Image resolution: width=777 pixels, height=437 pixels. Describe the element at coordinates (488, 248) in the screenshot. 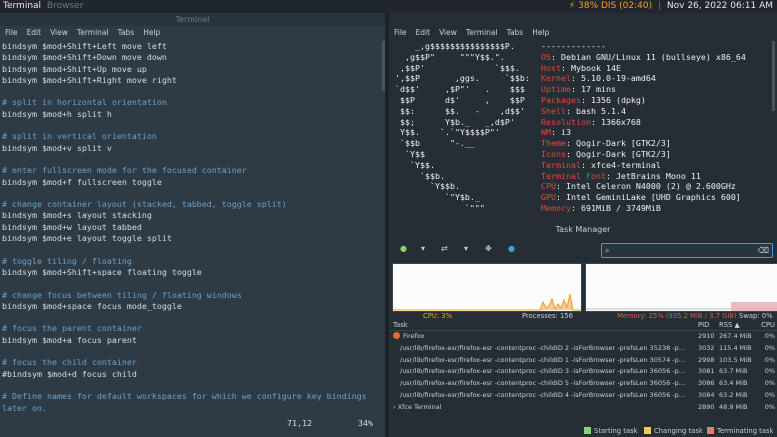

I see `crosshair-icon: ✥` at that location.